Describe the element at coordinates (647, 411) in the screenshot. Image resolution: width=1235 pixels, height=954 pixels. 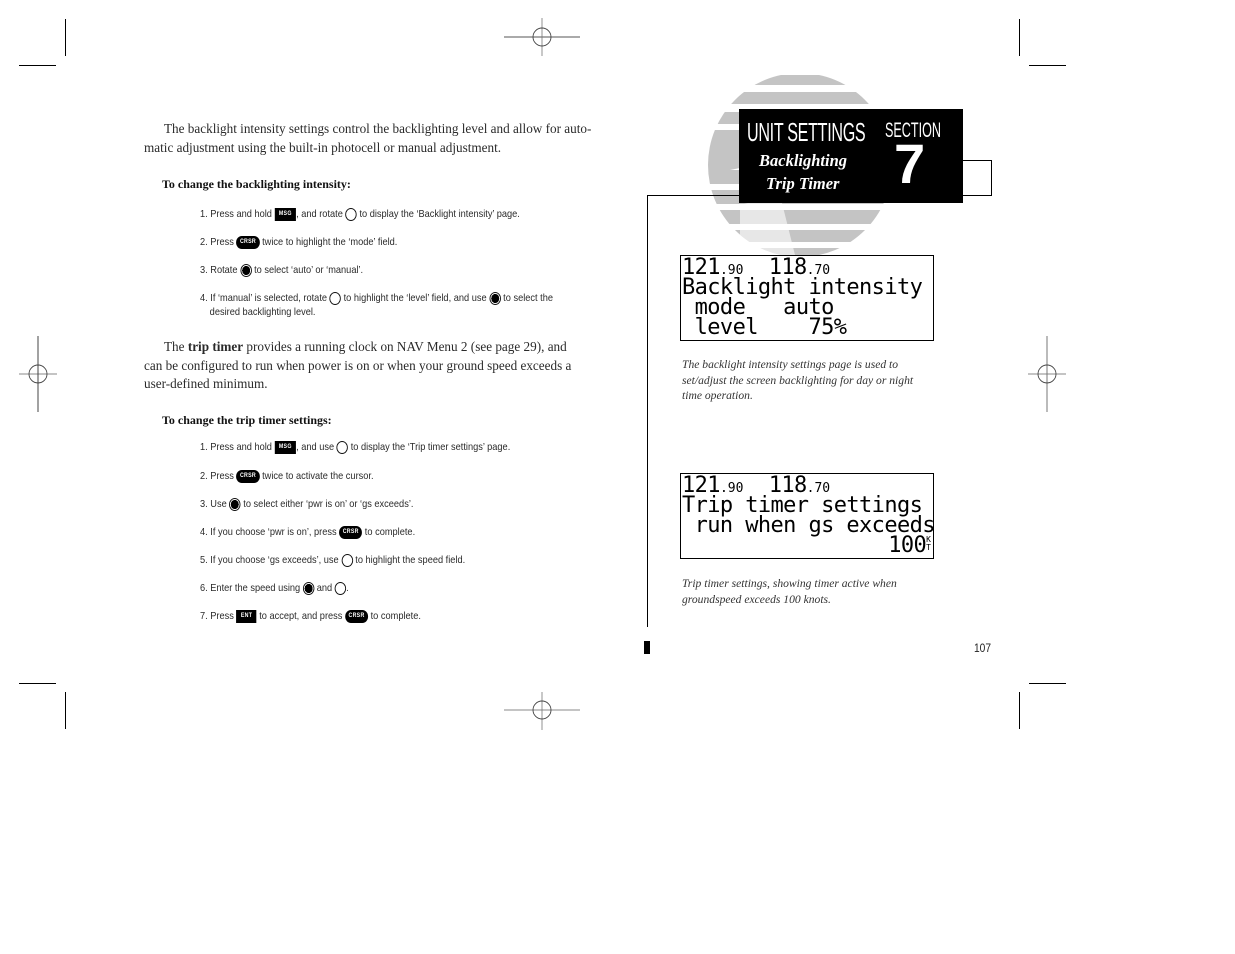
I see `column-rule` at that location.